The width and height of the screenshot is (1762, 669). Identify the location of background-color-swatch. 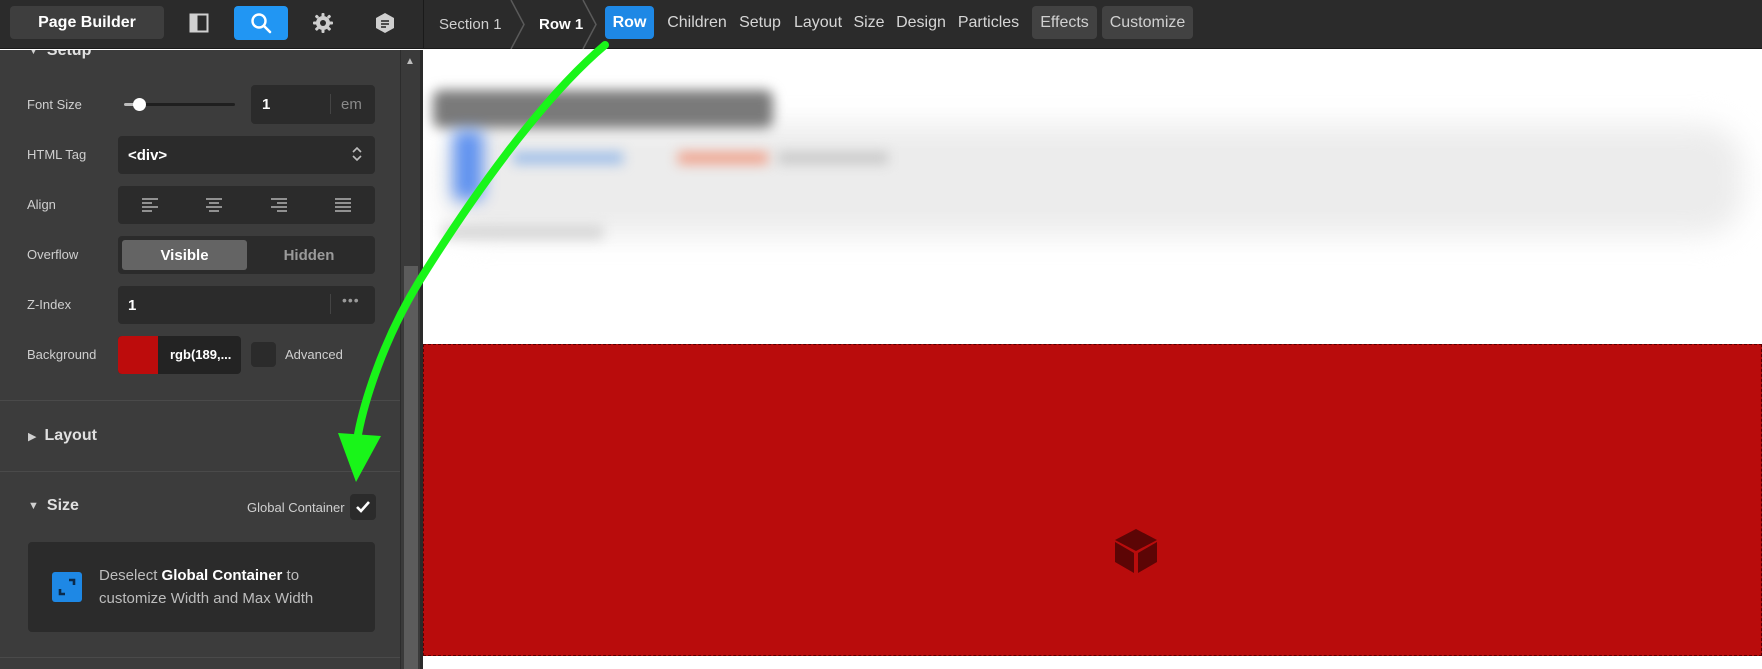
(138, 355).